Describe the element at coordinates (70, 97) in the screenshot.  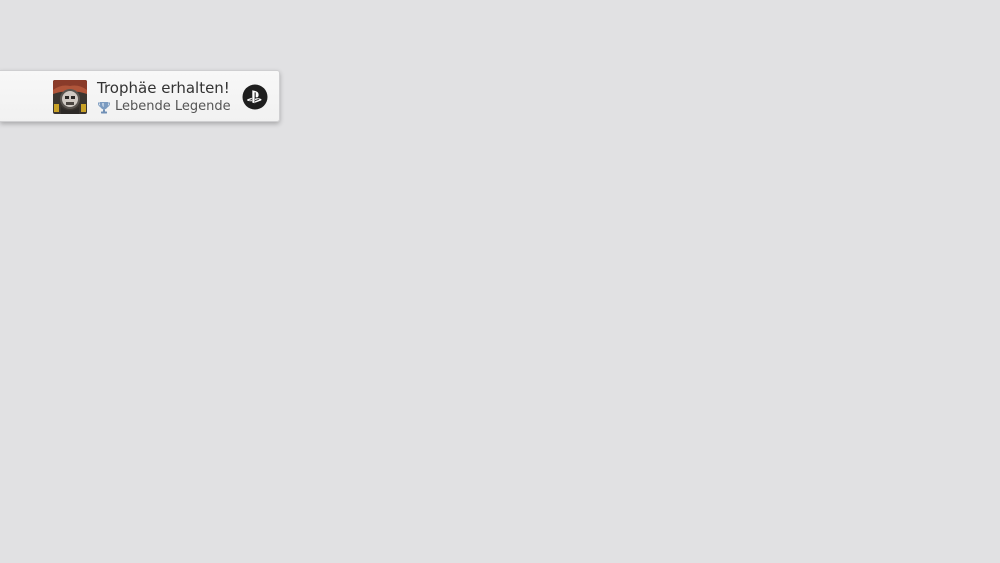
I see `trophy-artwork` at that location.